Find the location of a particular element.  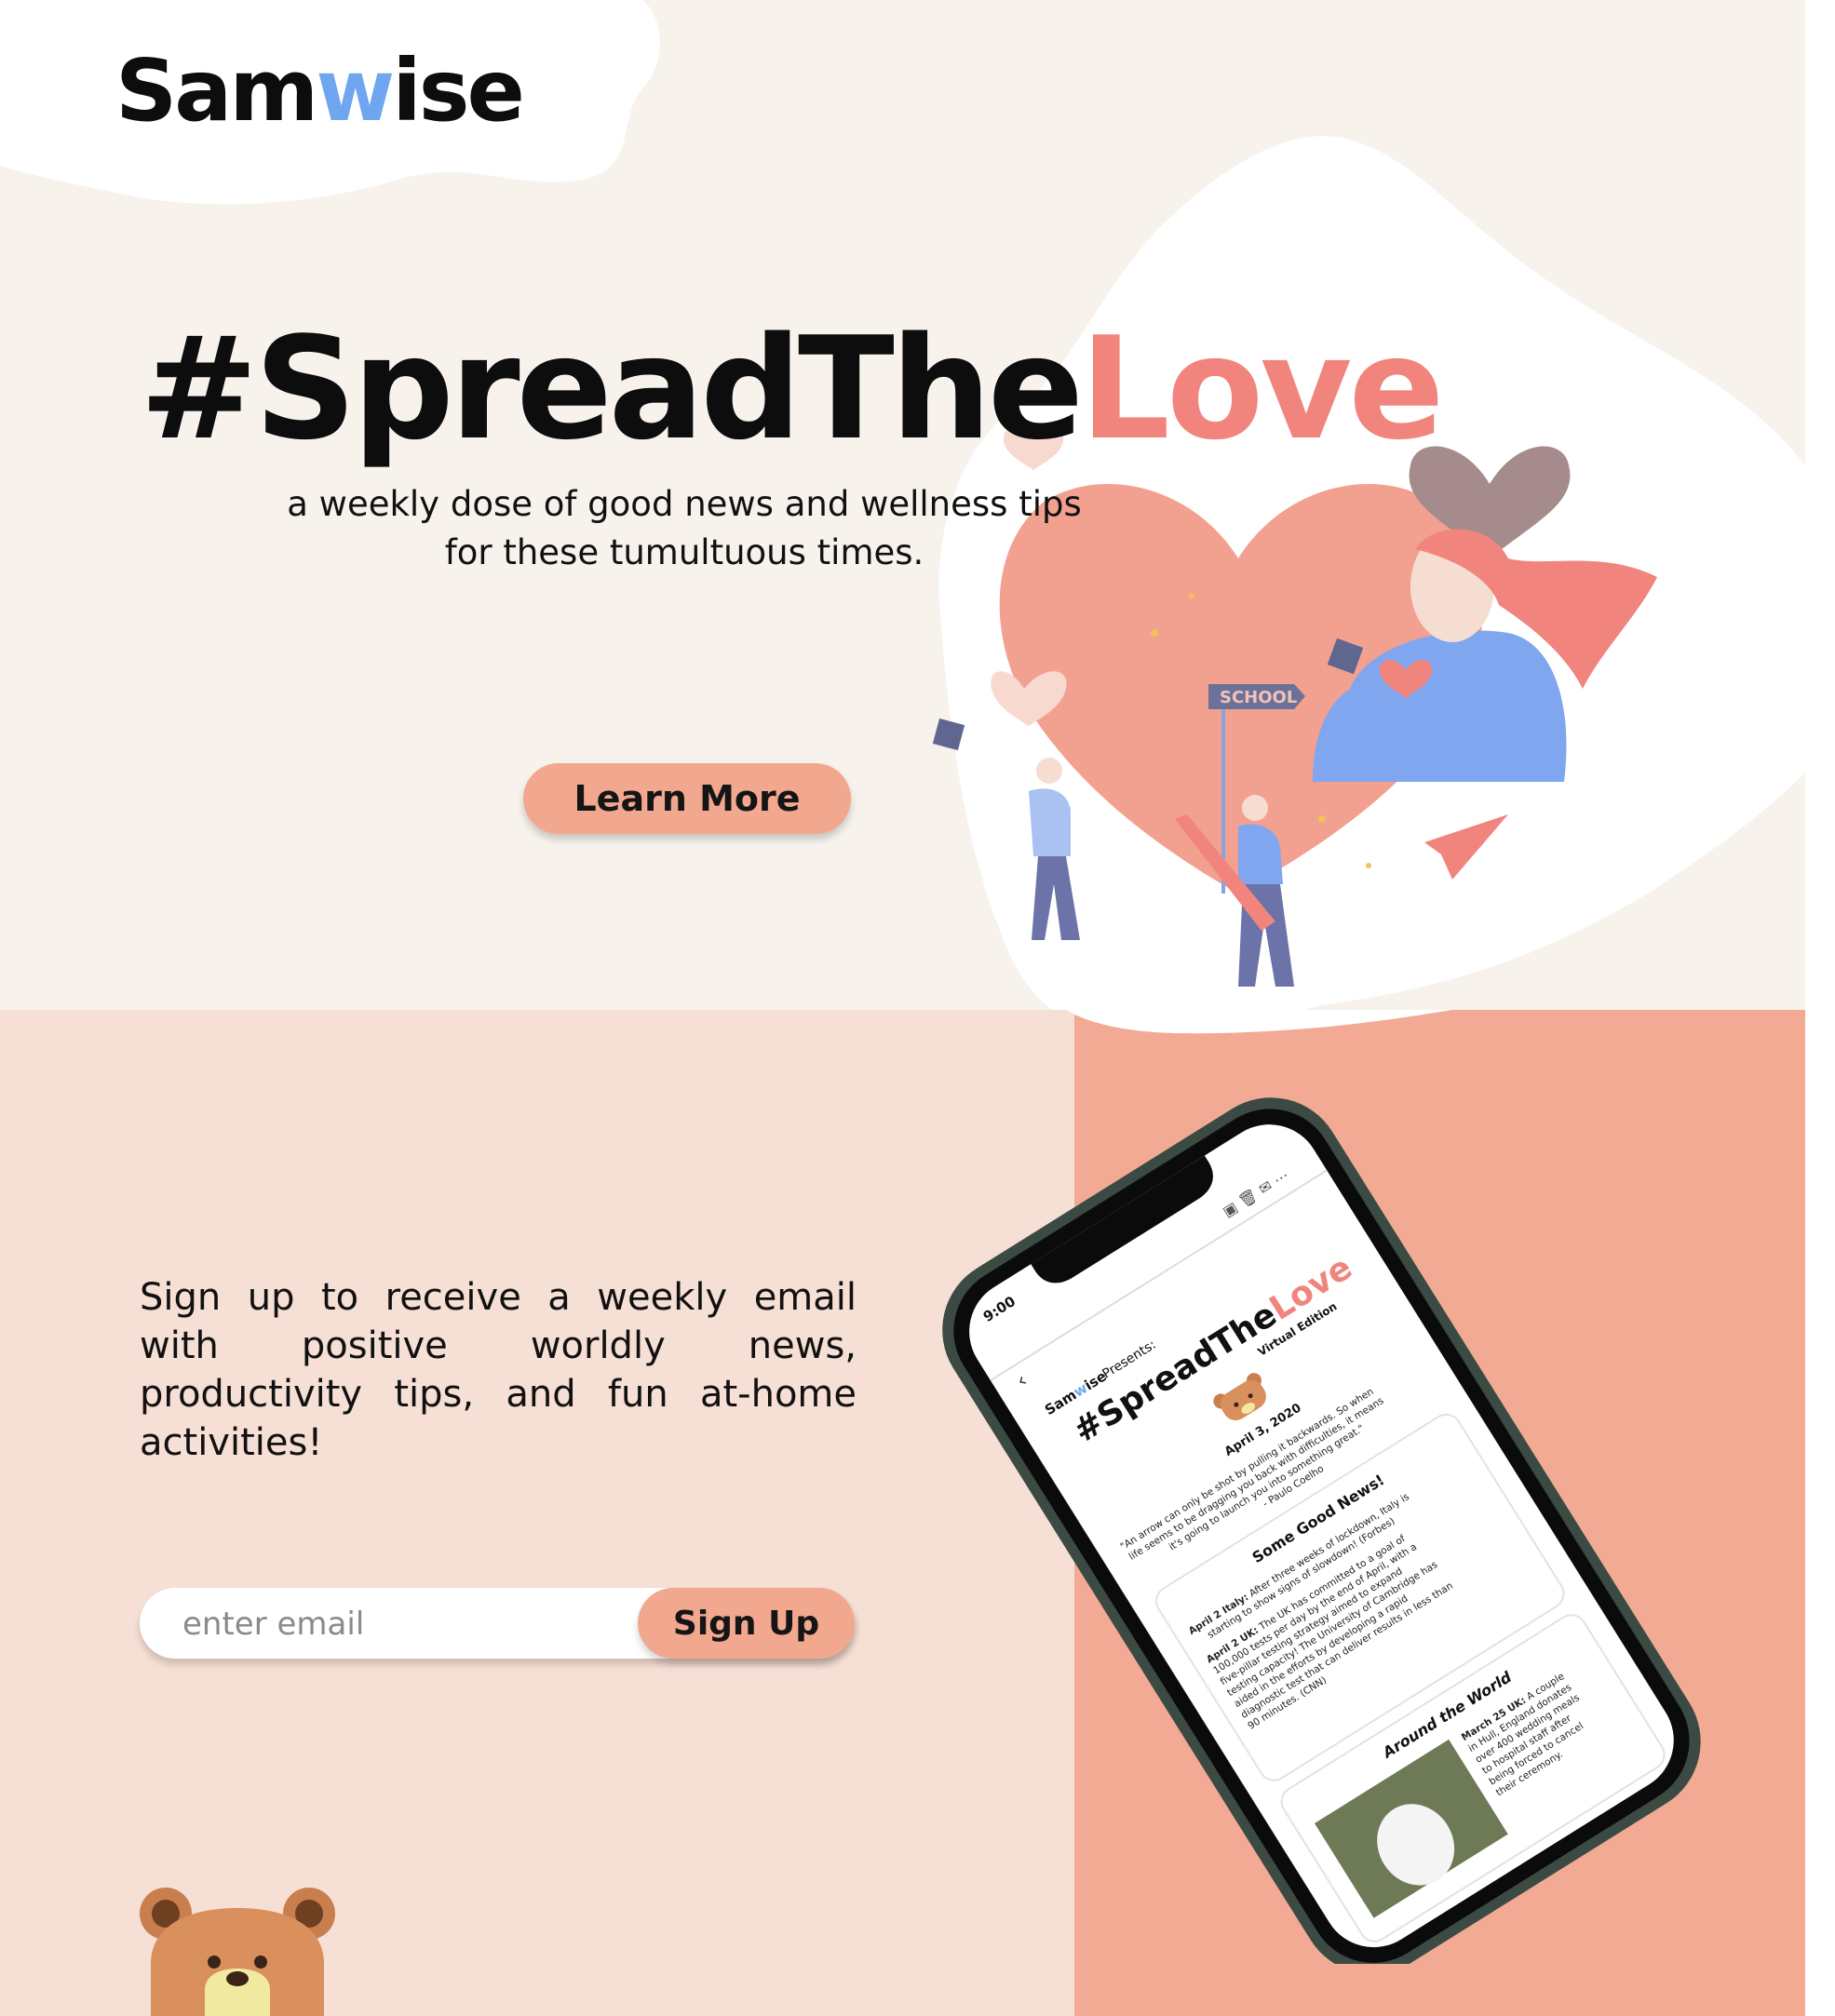

right-page-margin is located at coordinates (1820, 1008).